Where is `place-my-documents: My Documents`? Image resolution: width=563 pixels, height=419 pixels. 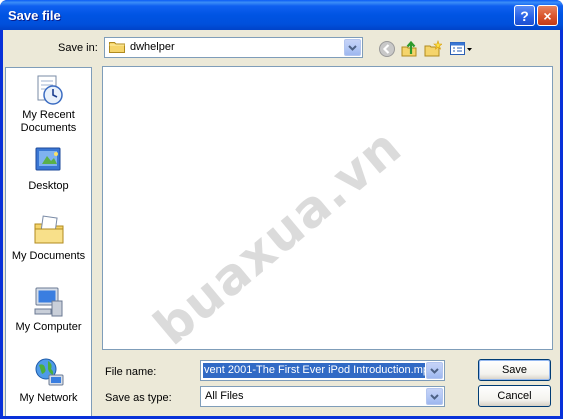
place-my-documents: My Documents is located at coordinates (48, 238).